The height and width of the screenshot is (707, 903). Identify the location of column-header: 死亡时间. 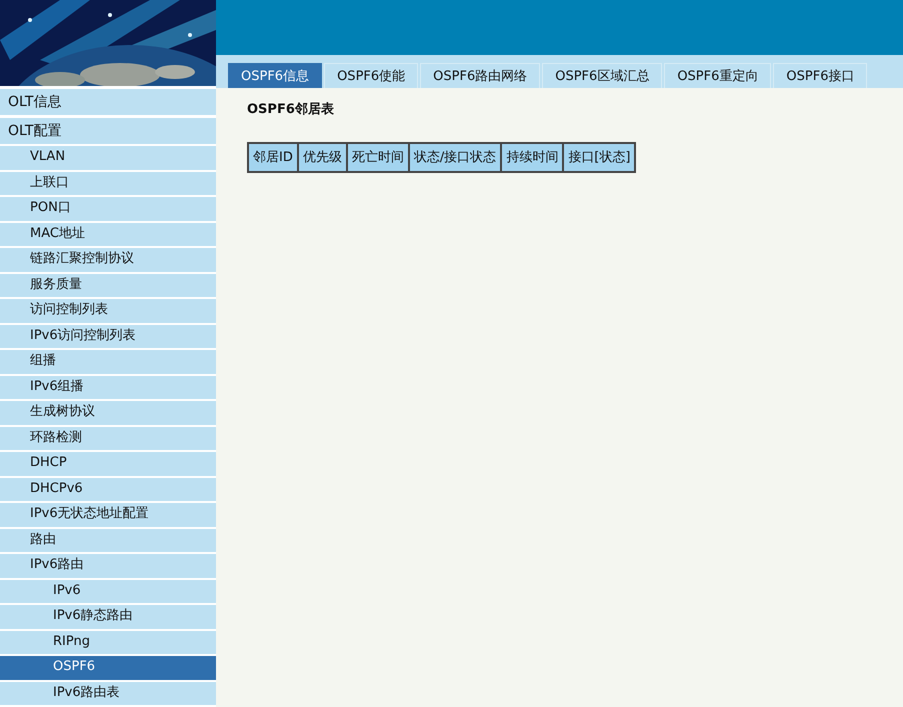
(377, 157).